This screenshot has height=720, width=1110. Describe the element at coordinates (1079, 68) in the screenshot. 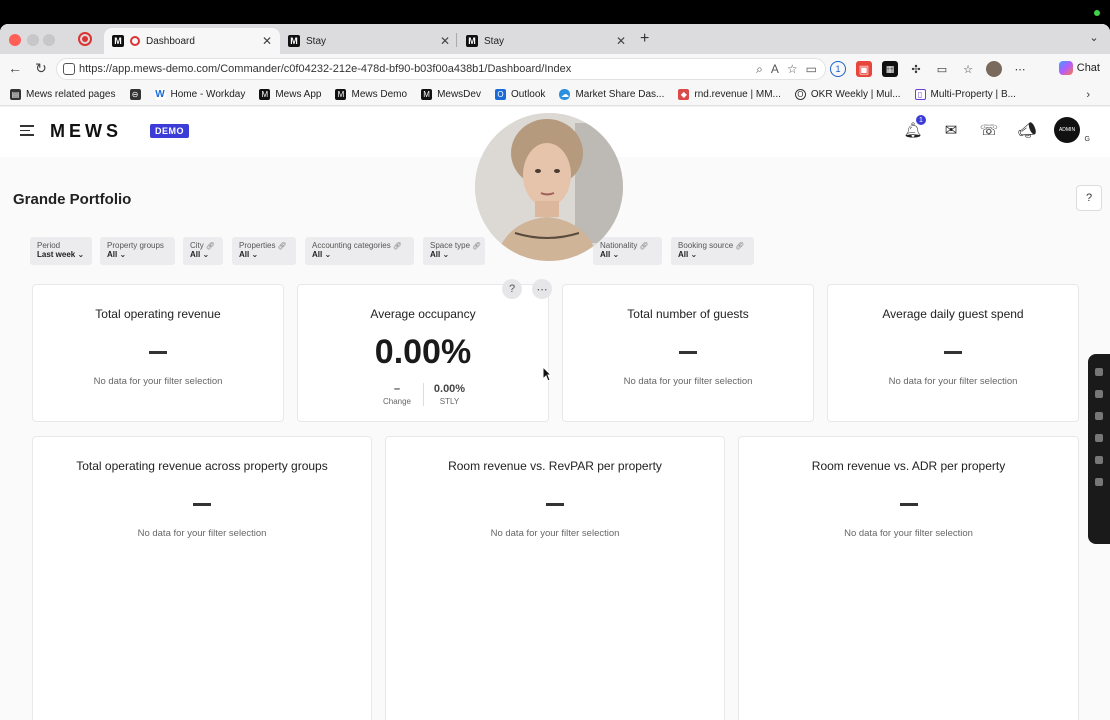

I see `chat-button: Chat` at that location.